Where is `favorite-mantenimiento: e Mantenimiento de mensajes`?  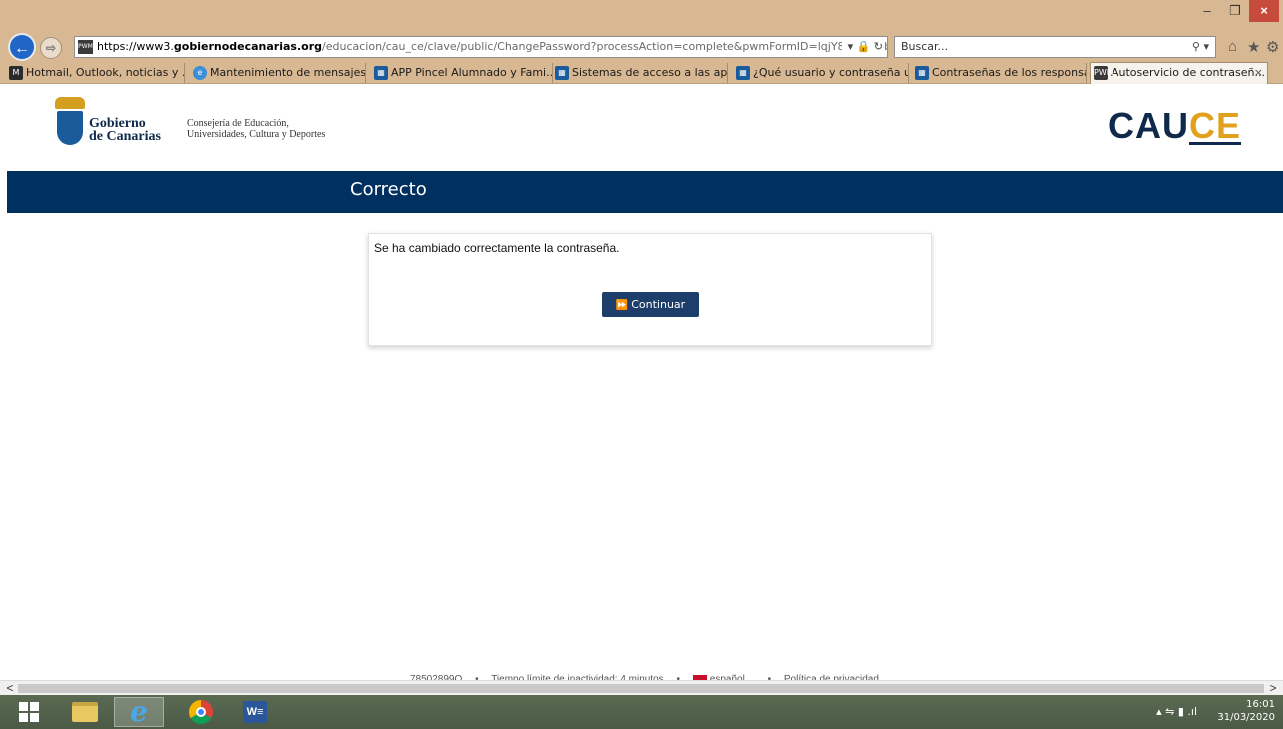
favorite-mantenimiento: e Mantenimiento de mensajes is located at coordinates (278, 73).